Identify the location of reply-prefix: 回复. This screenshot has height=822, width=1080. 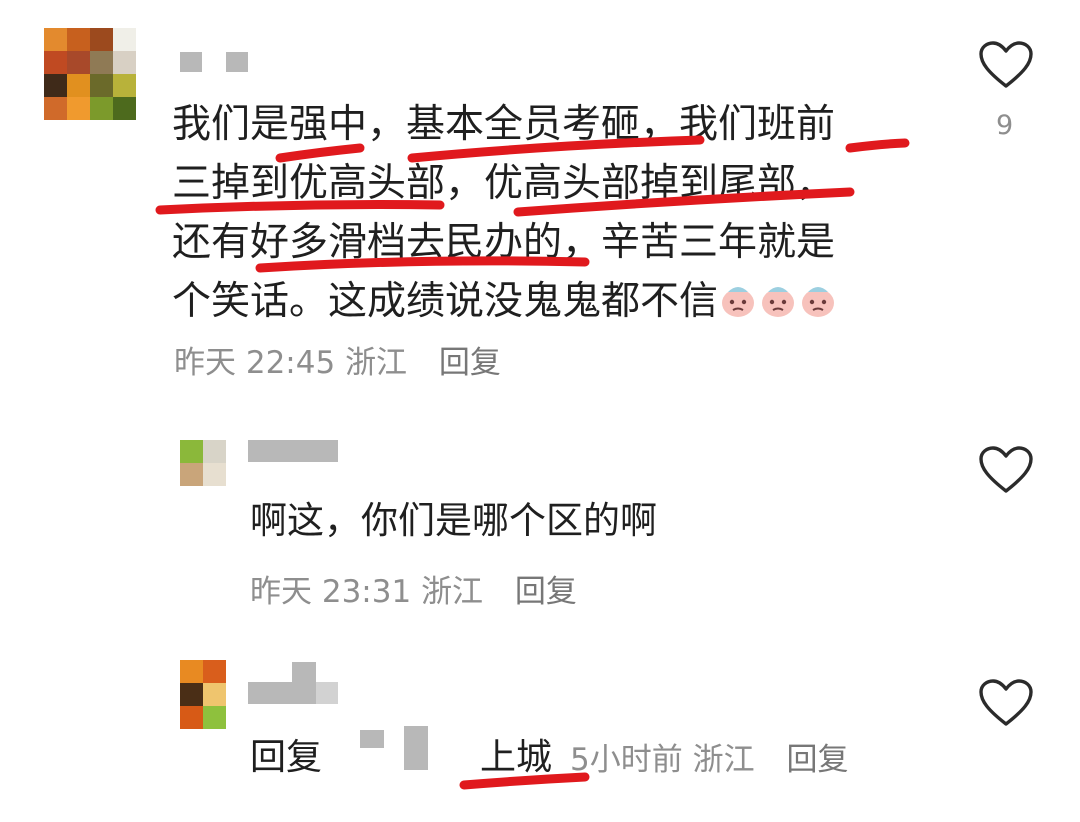
(286, 757).